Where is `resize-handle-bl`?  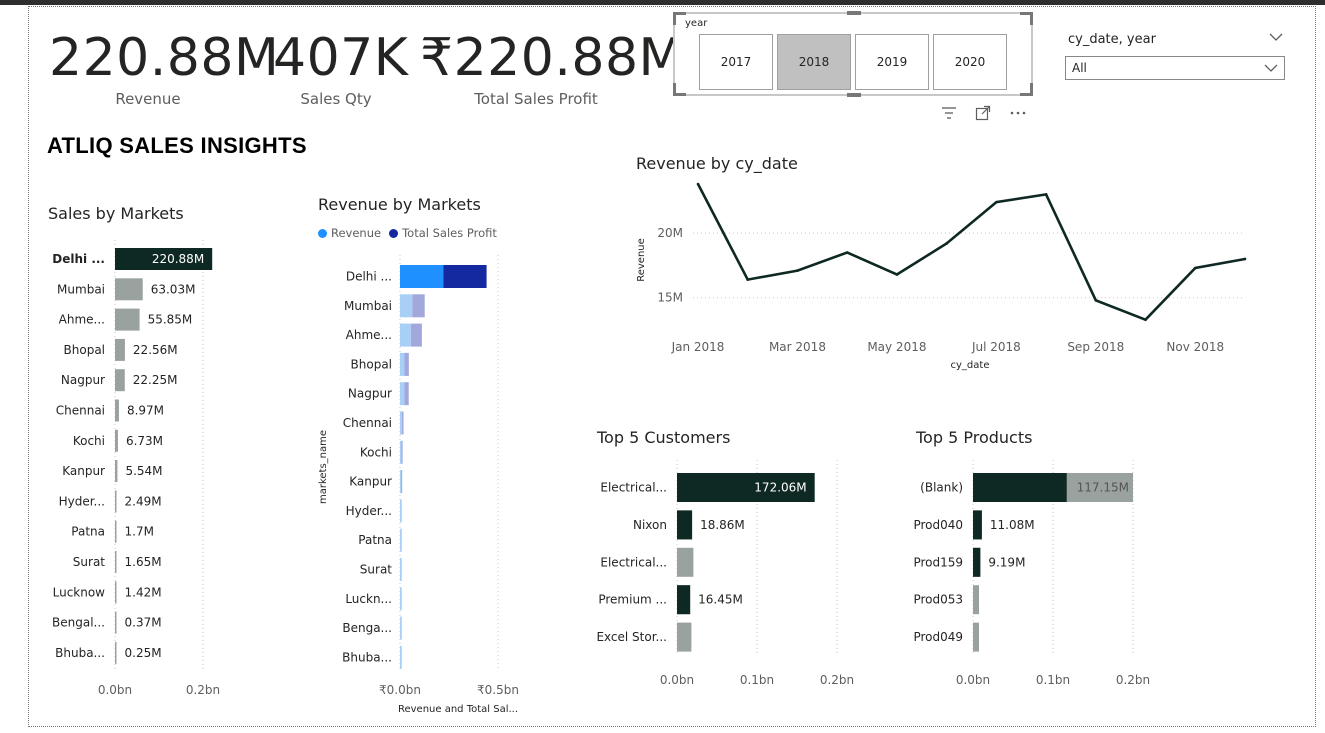 resize-handle-bl is located at coordinates (679, 89).